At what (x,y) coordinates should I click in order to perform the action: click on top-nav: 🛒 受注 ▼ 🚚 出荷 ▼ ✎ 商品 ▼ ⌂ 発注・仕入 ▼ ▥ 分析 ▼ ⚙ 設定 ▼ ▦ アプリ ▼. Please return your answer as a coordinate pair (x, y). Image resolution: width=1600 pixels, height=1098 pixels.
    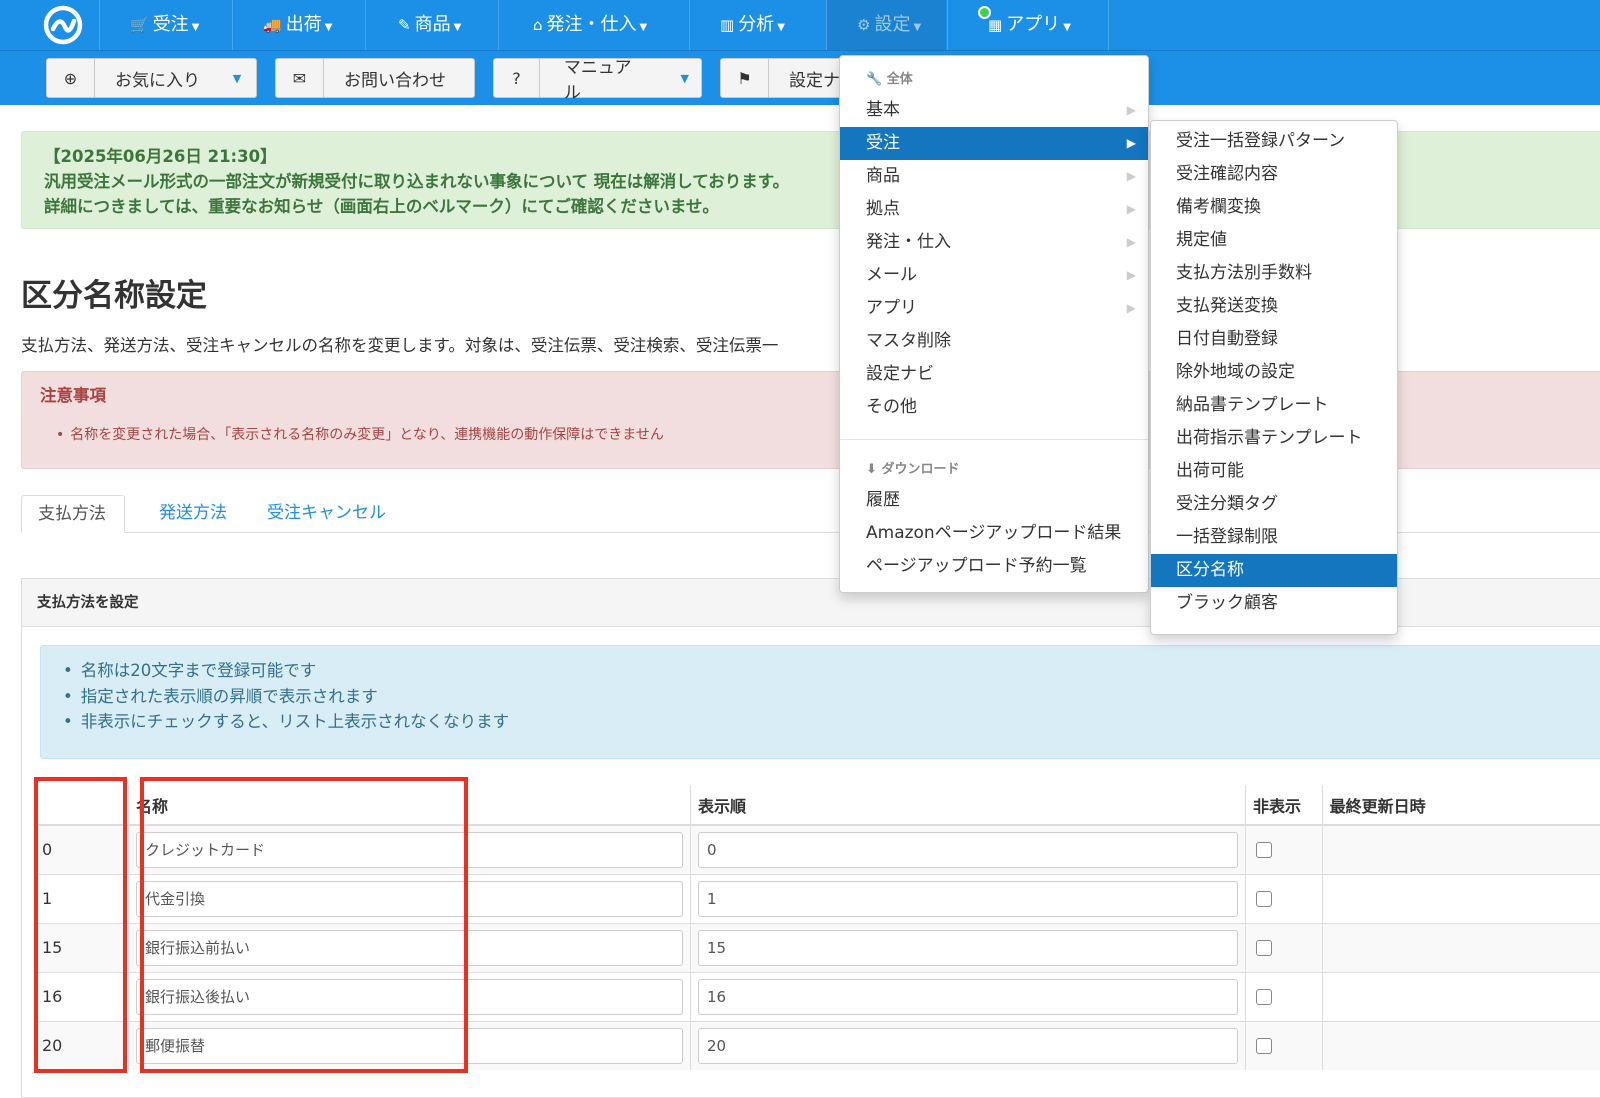
    Looking at the image, I should click on (800, 25).